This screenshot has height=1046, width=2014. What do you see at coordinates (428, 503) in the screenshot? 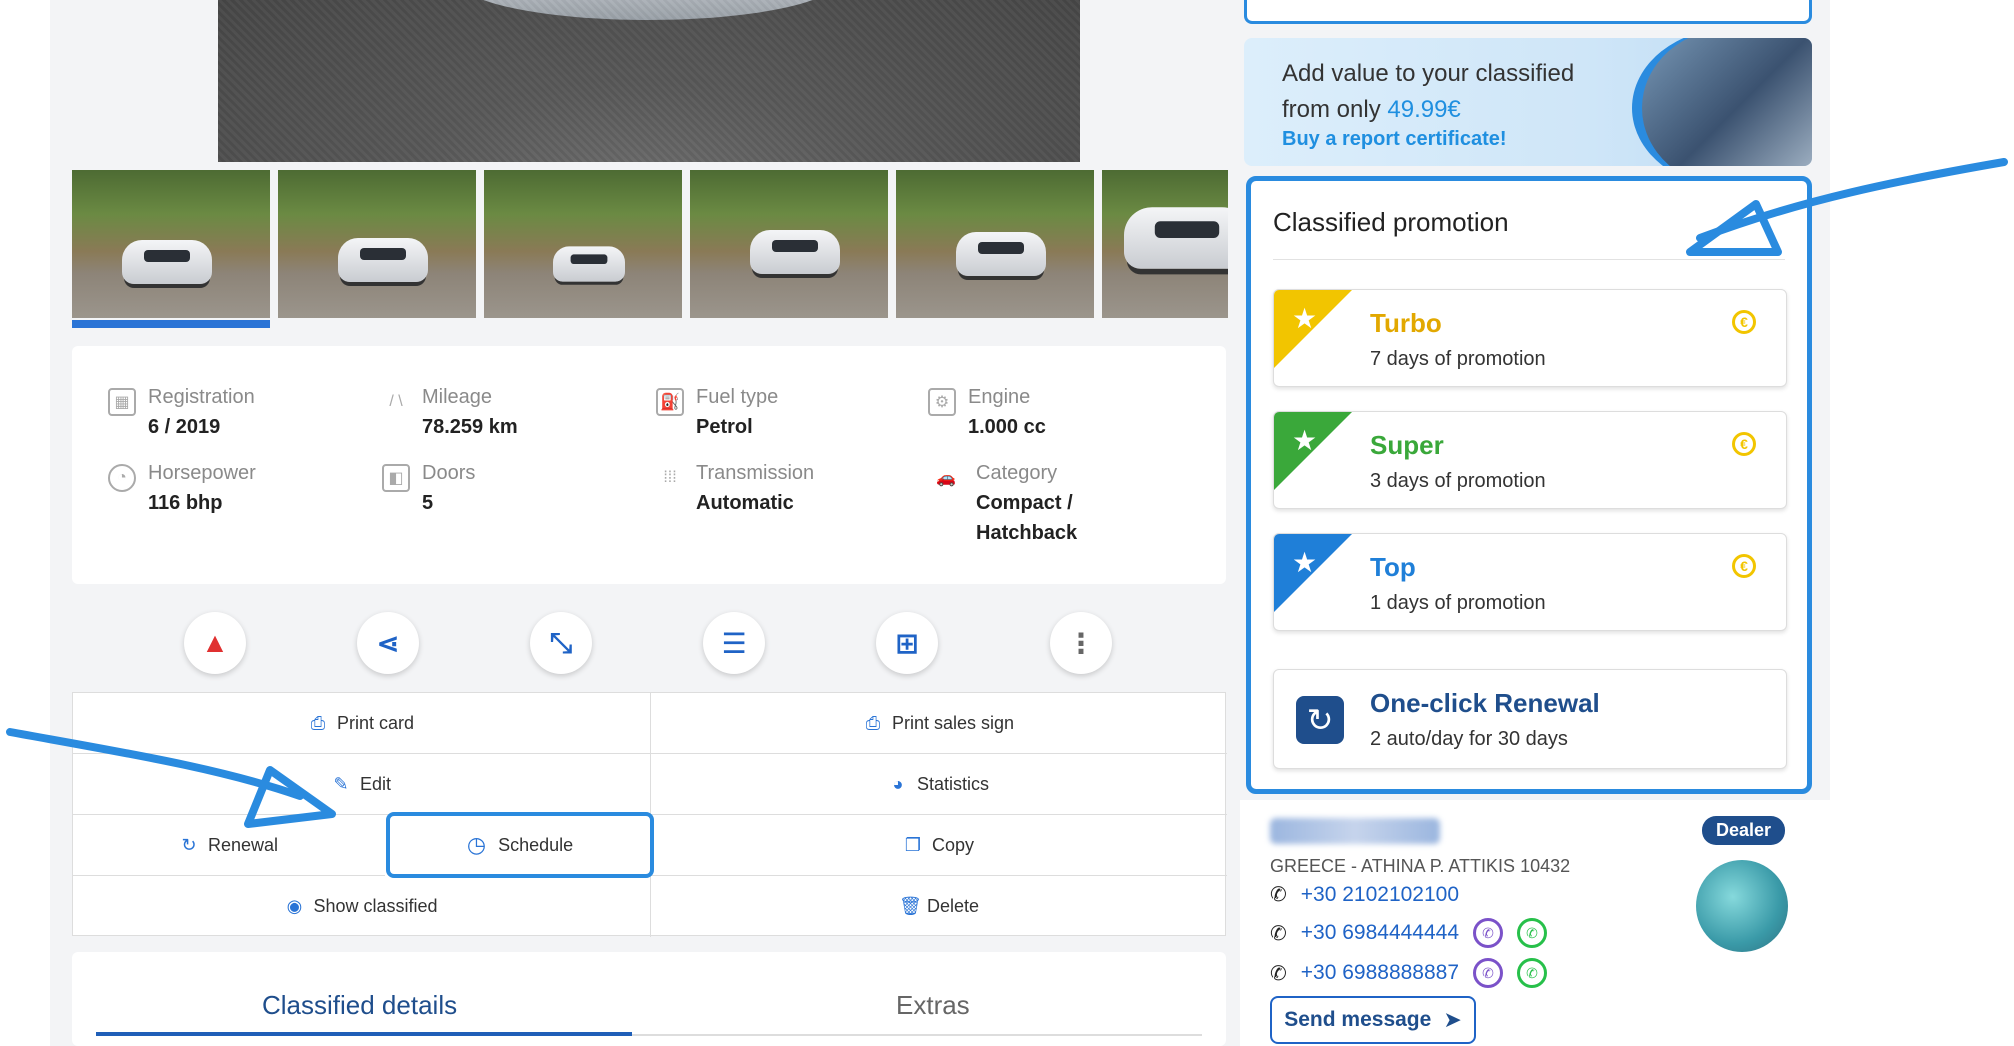
I see `spec-value: 5` at bounding box center [428, 503].